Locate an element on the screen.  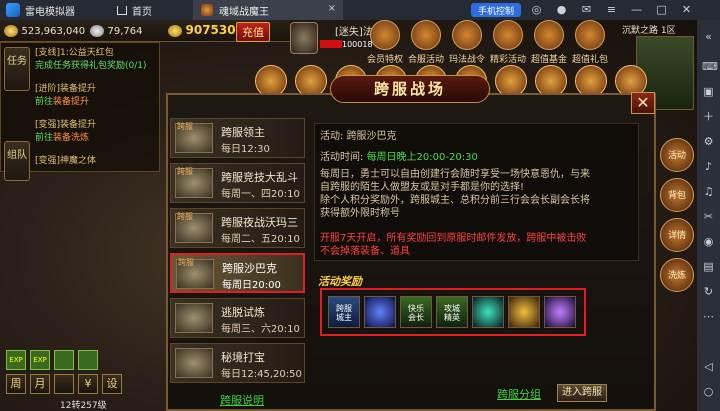
close-dialog-button: ✕ is located at coordinates (643, 103).